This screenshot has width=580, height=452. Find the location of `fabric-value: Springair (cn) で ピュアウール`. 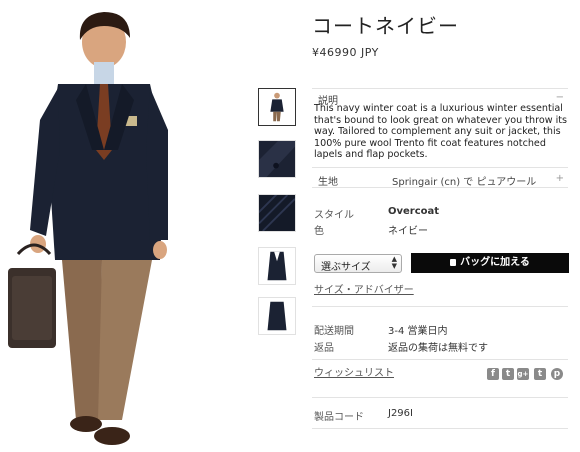

fabric-value: Springair (cn) で ピュアウール is located at coordinates (464, 182).